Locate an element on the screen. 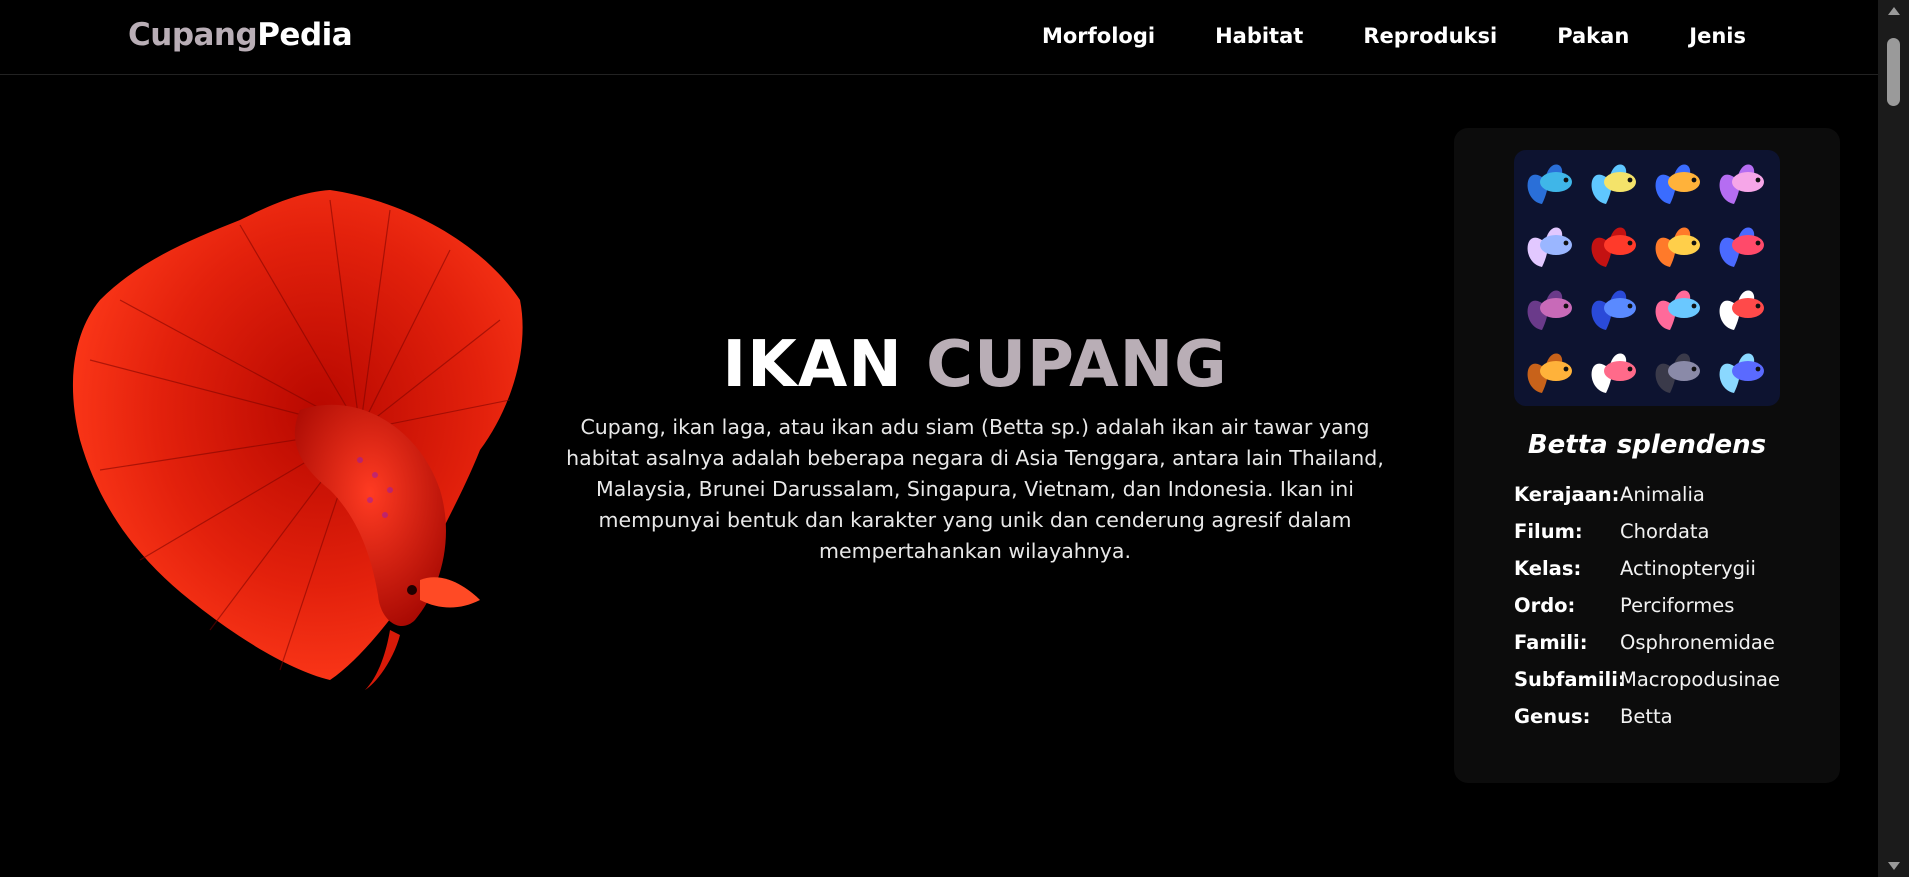 The image size is (1909, 877). betta-varieties-illustration is located at coordinates (1647, 278).